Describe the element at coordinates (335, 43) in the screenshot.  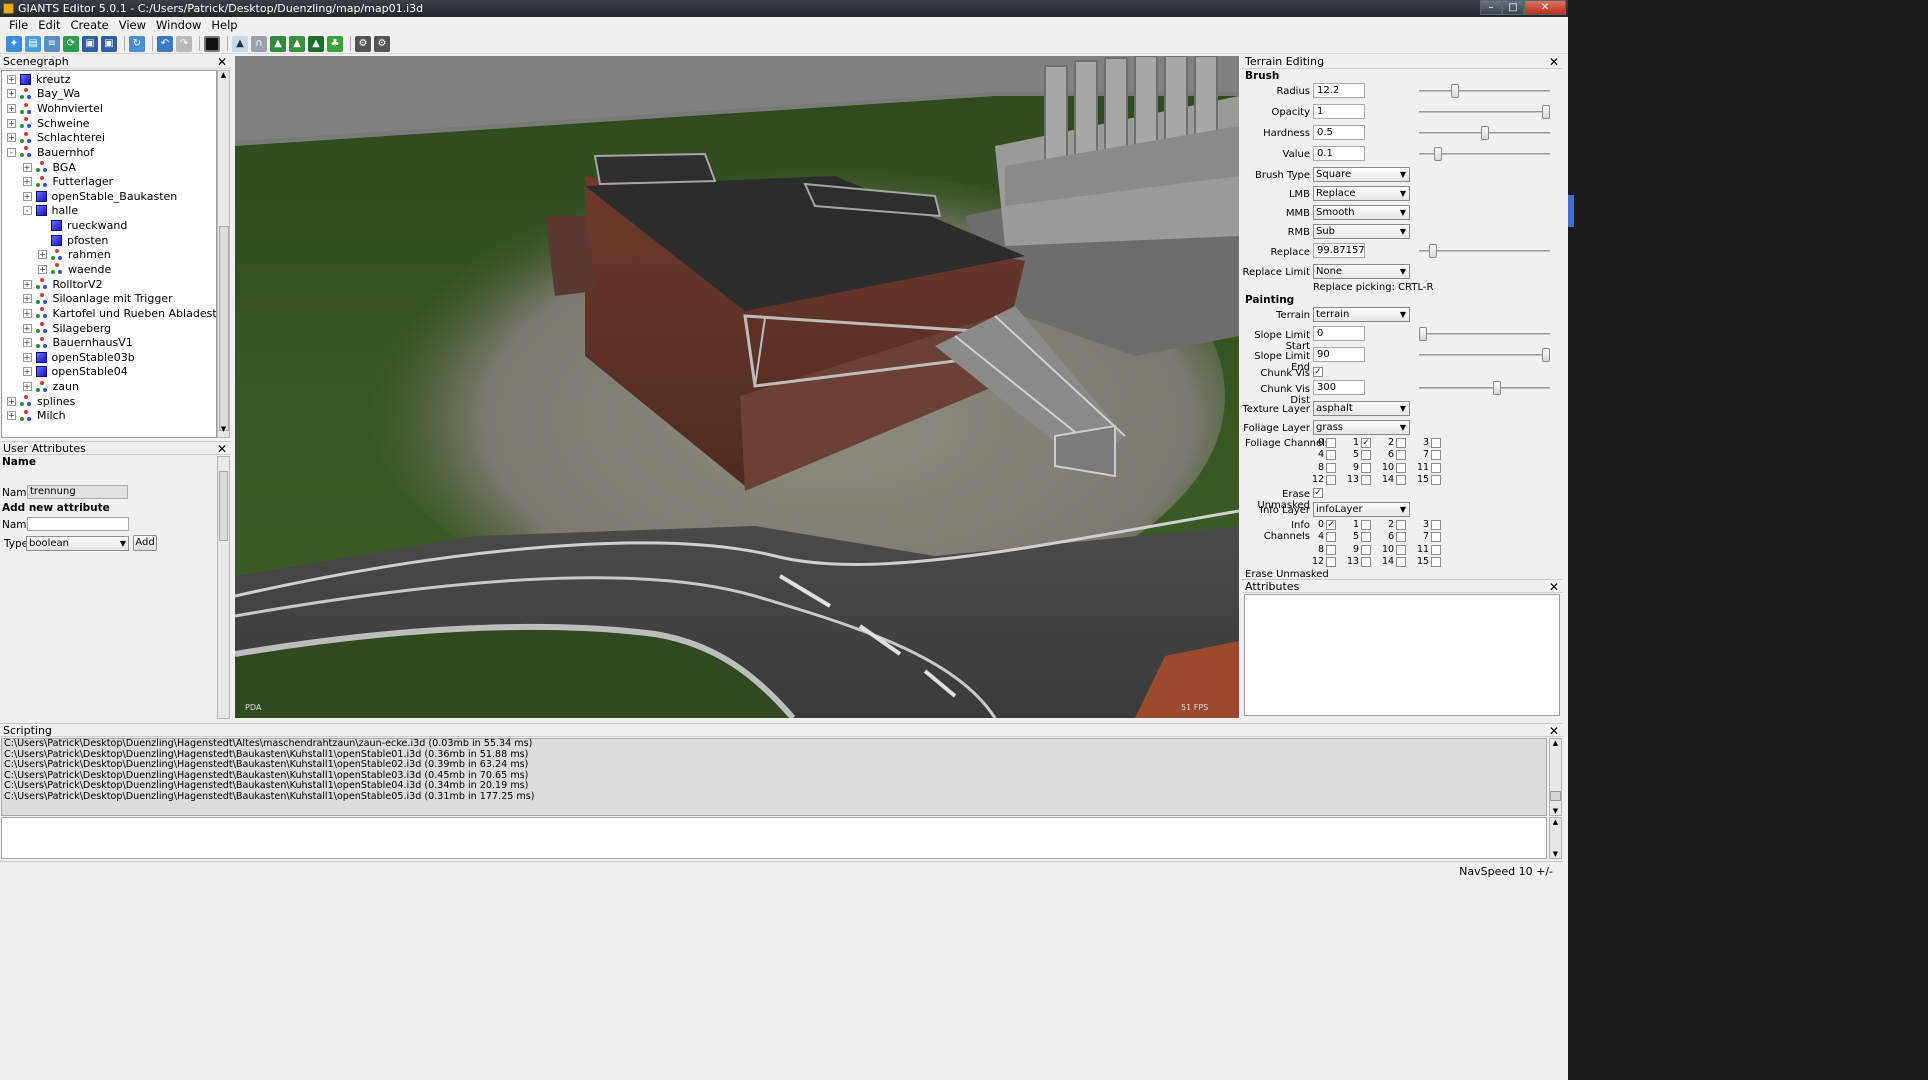
I see `foliage-icon: ♣` at that location.